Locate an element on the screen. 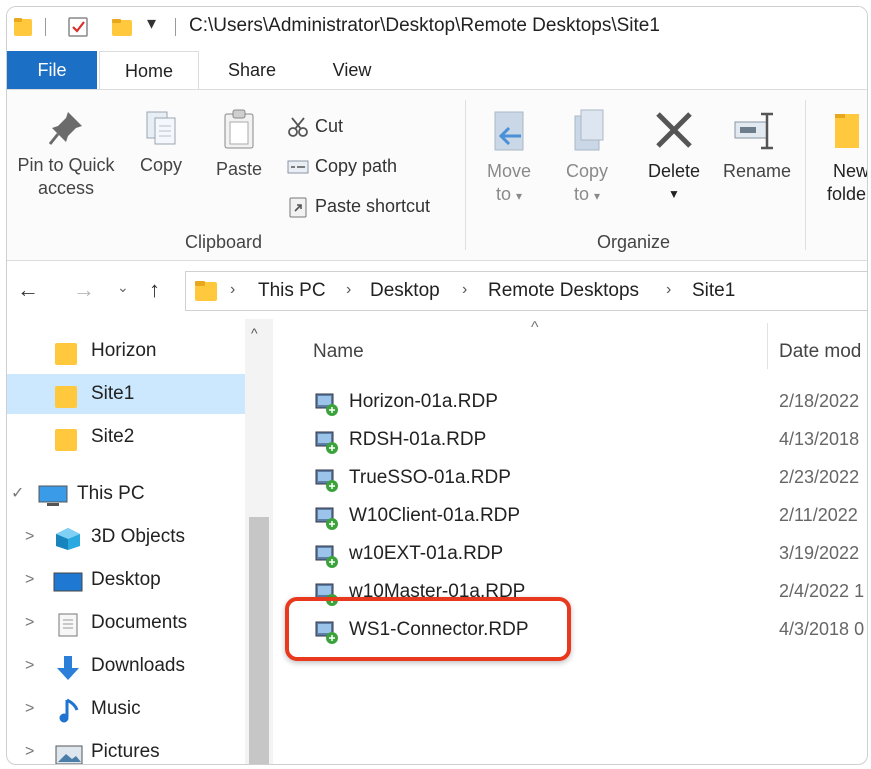  paste-button: Paste is located at coordinates (239, 144).